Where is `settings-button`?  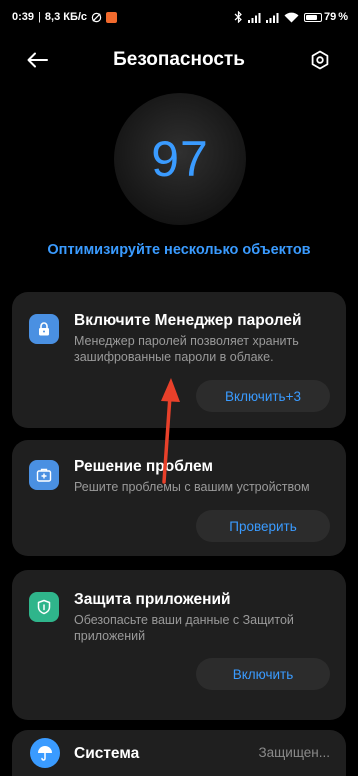
settings-button is located at coordinates (320, 60).